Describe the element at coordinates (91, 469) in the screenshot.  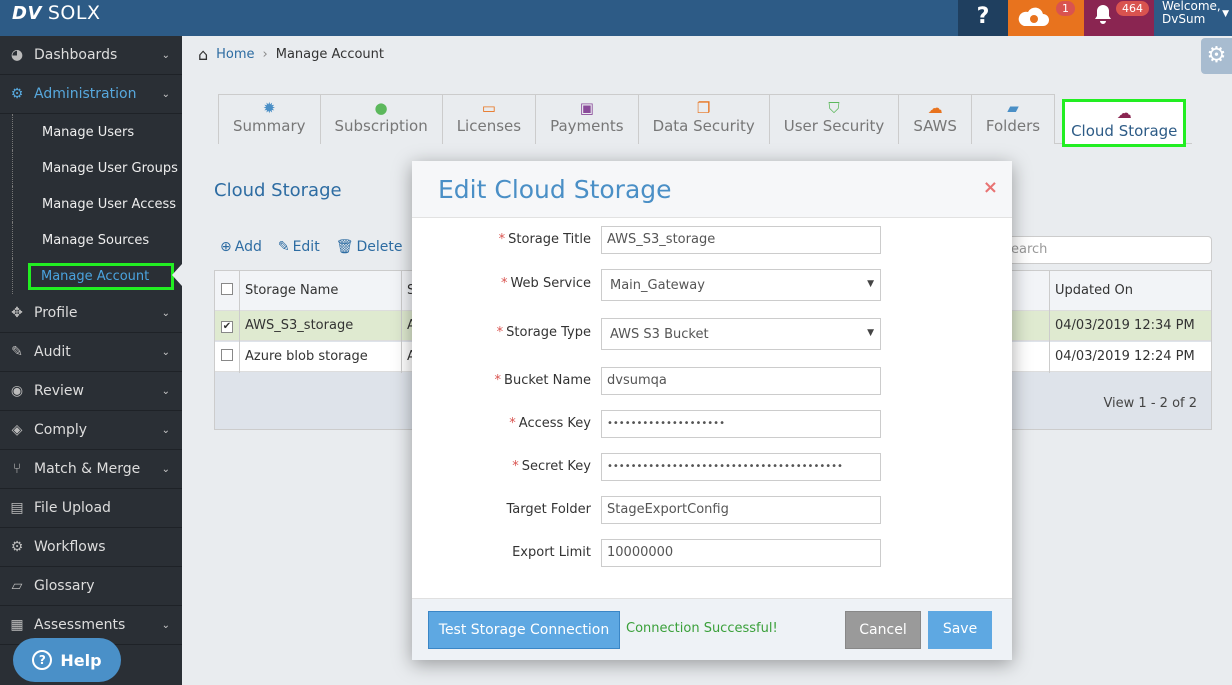
I see `sidebar-item-match-merge: ⑂ Match & Merge ⌄` at that location.